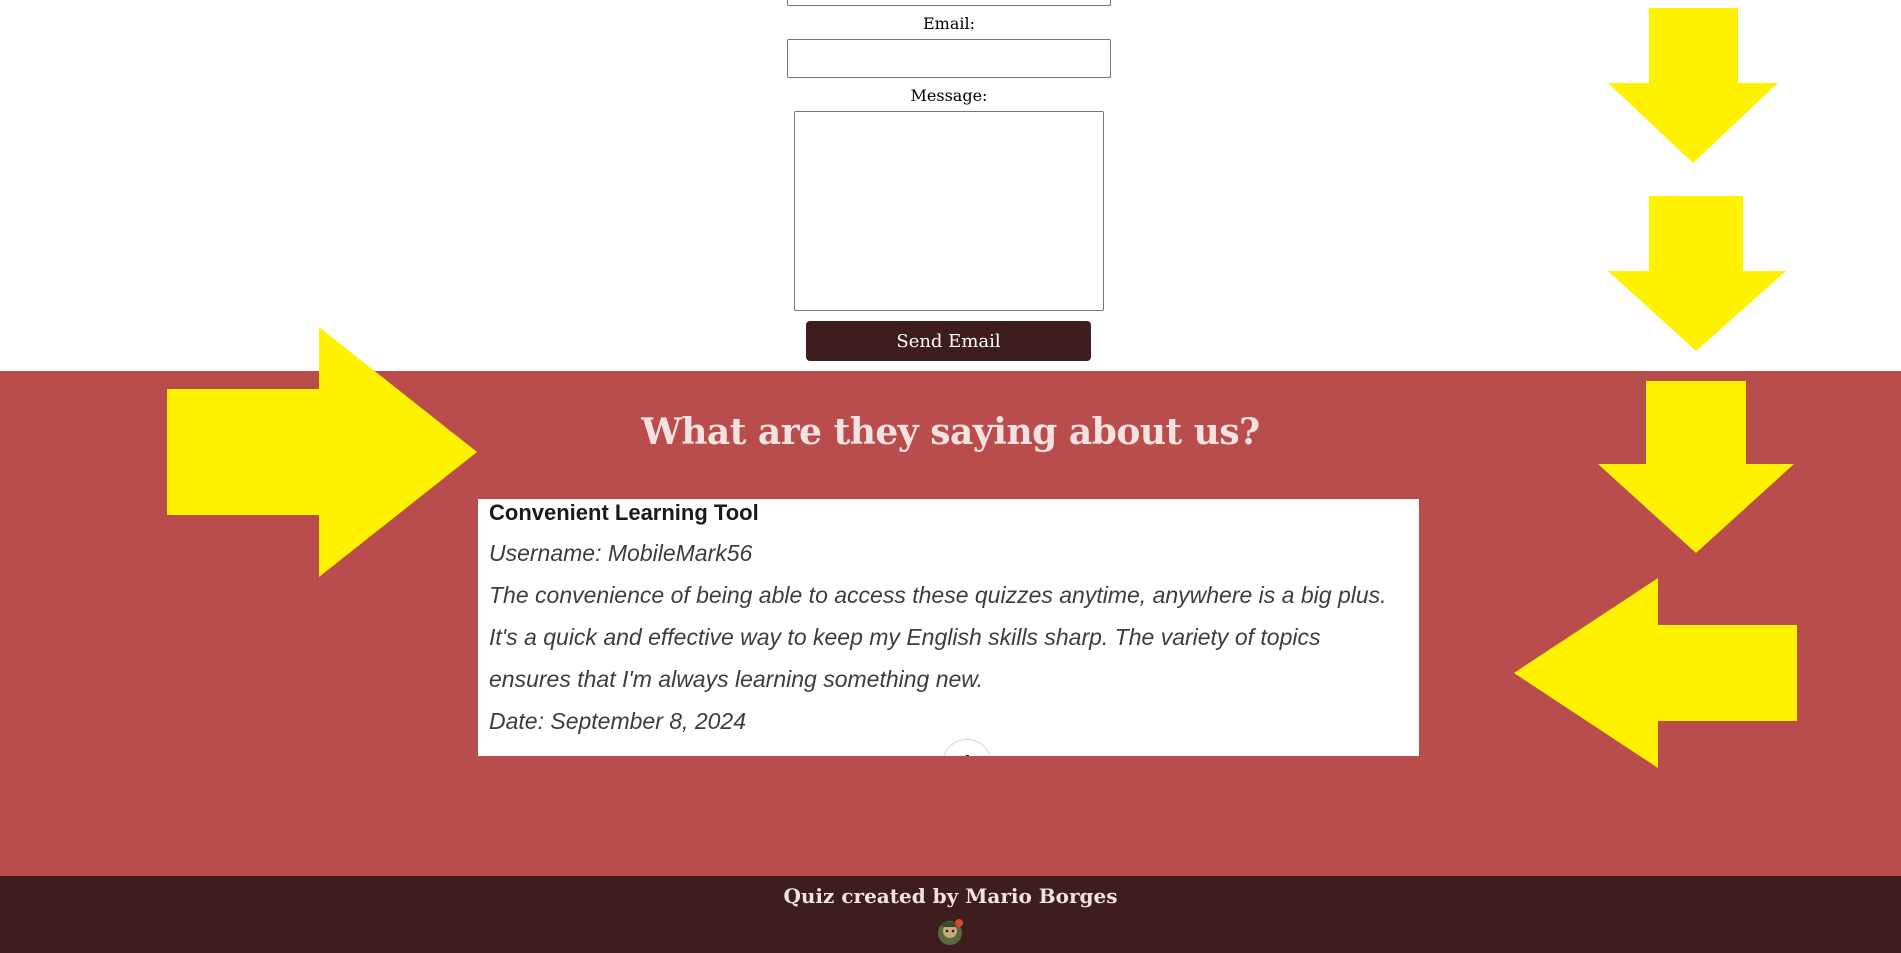 The image size is (1901, 953). I want to click on quiz-logo-icon, so click(950, 932).